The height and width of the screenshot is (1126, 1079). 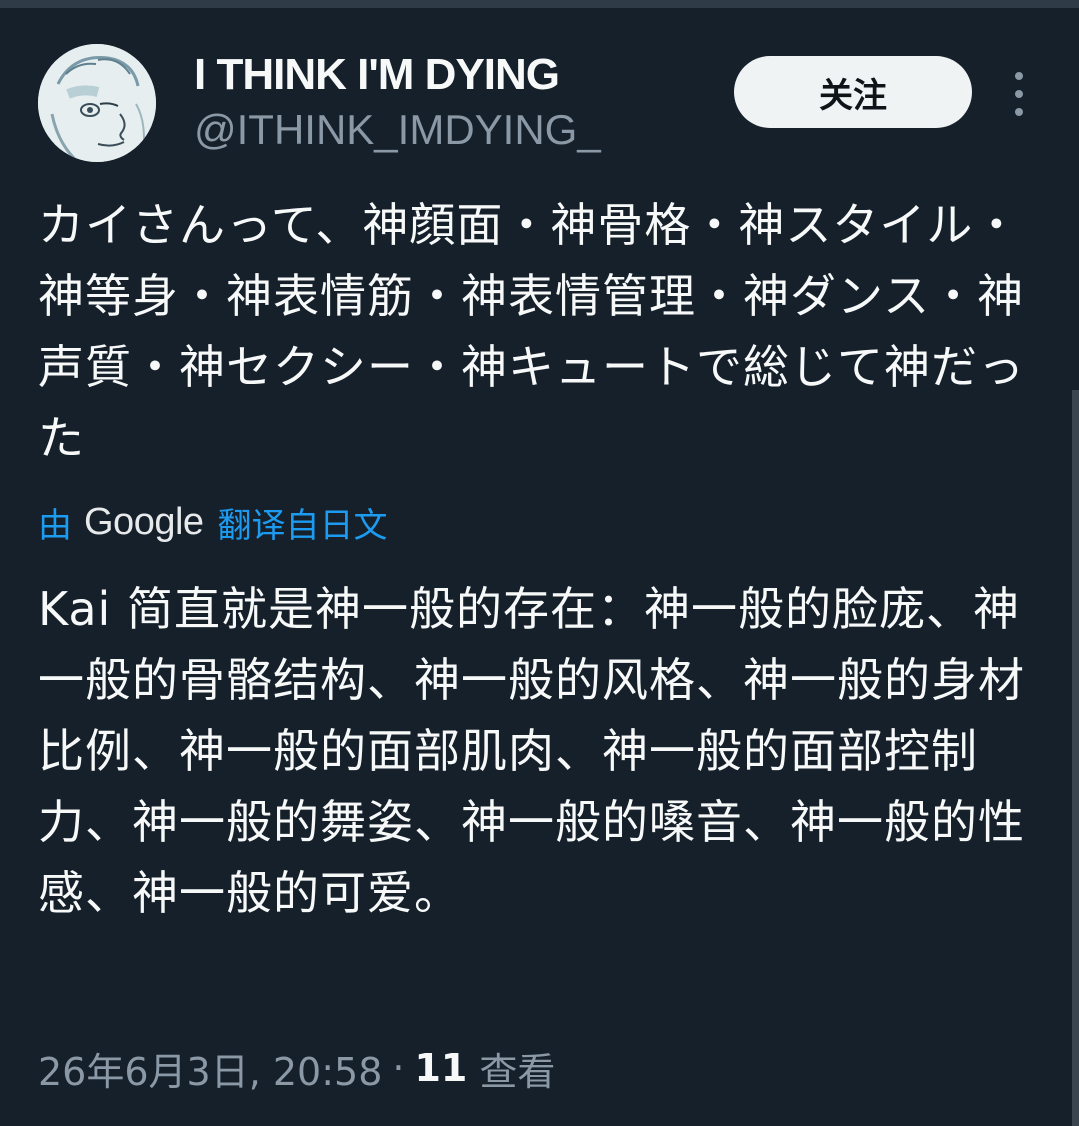 What do you see at coordinates (517, 1071) in the screenshot?
I see `views-label: 查看` at bounding box center [517, 1071].